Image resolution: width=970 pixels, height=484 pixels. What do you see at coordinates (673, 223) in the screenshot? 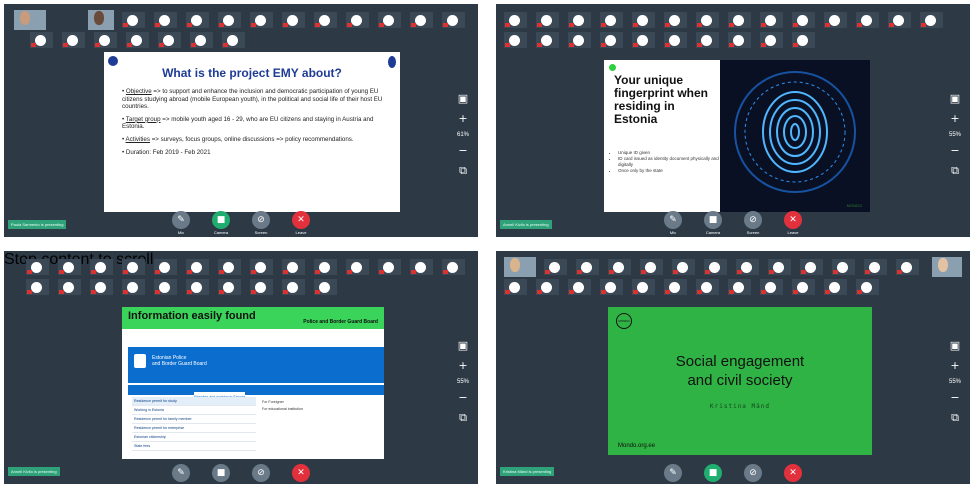
I see `mic-button: ✎ Mic` at bounding box center [673, 223].